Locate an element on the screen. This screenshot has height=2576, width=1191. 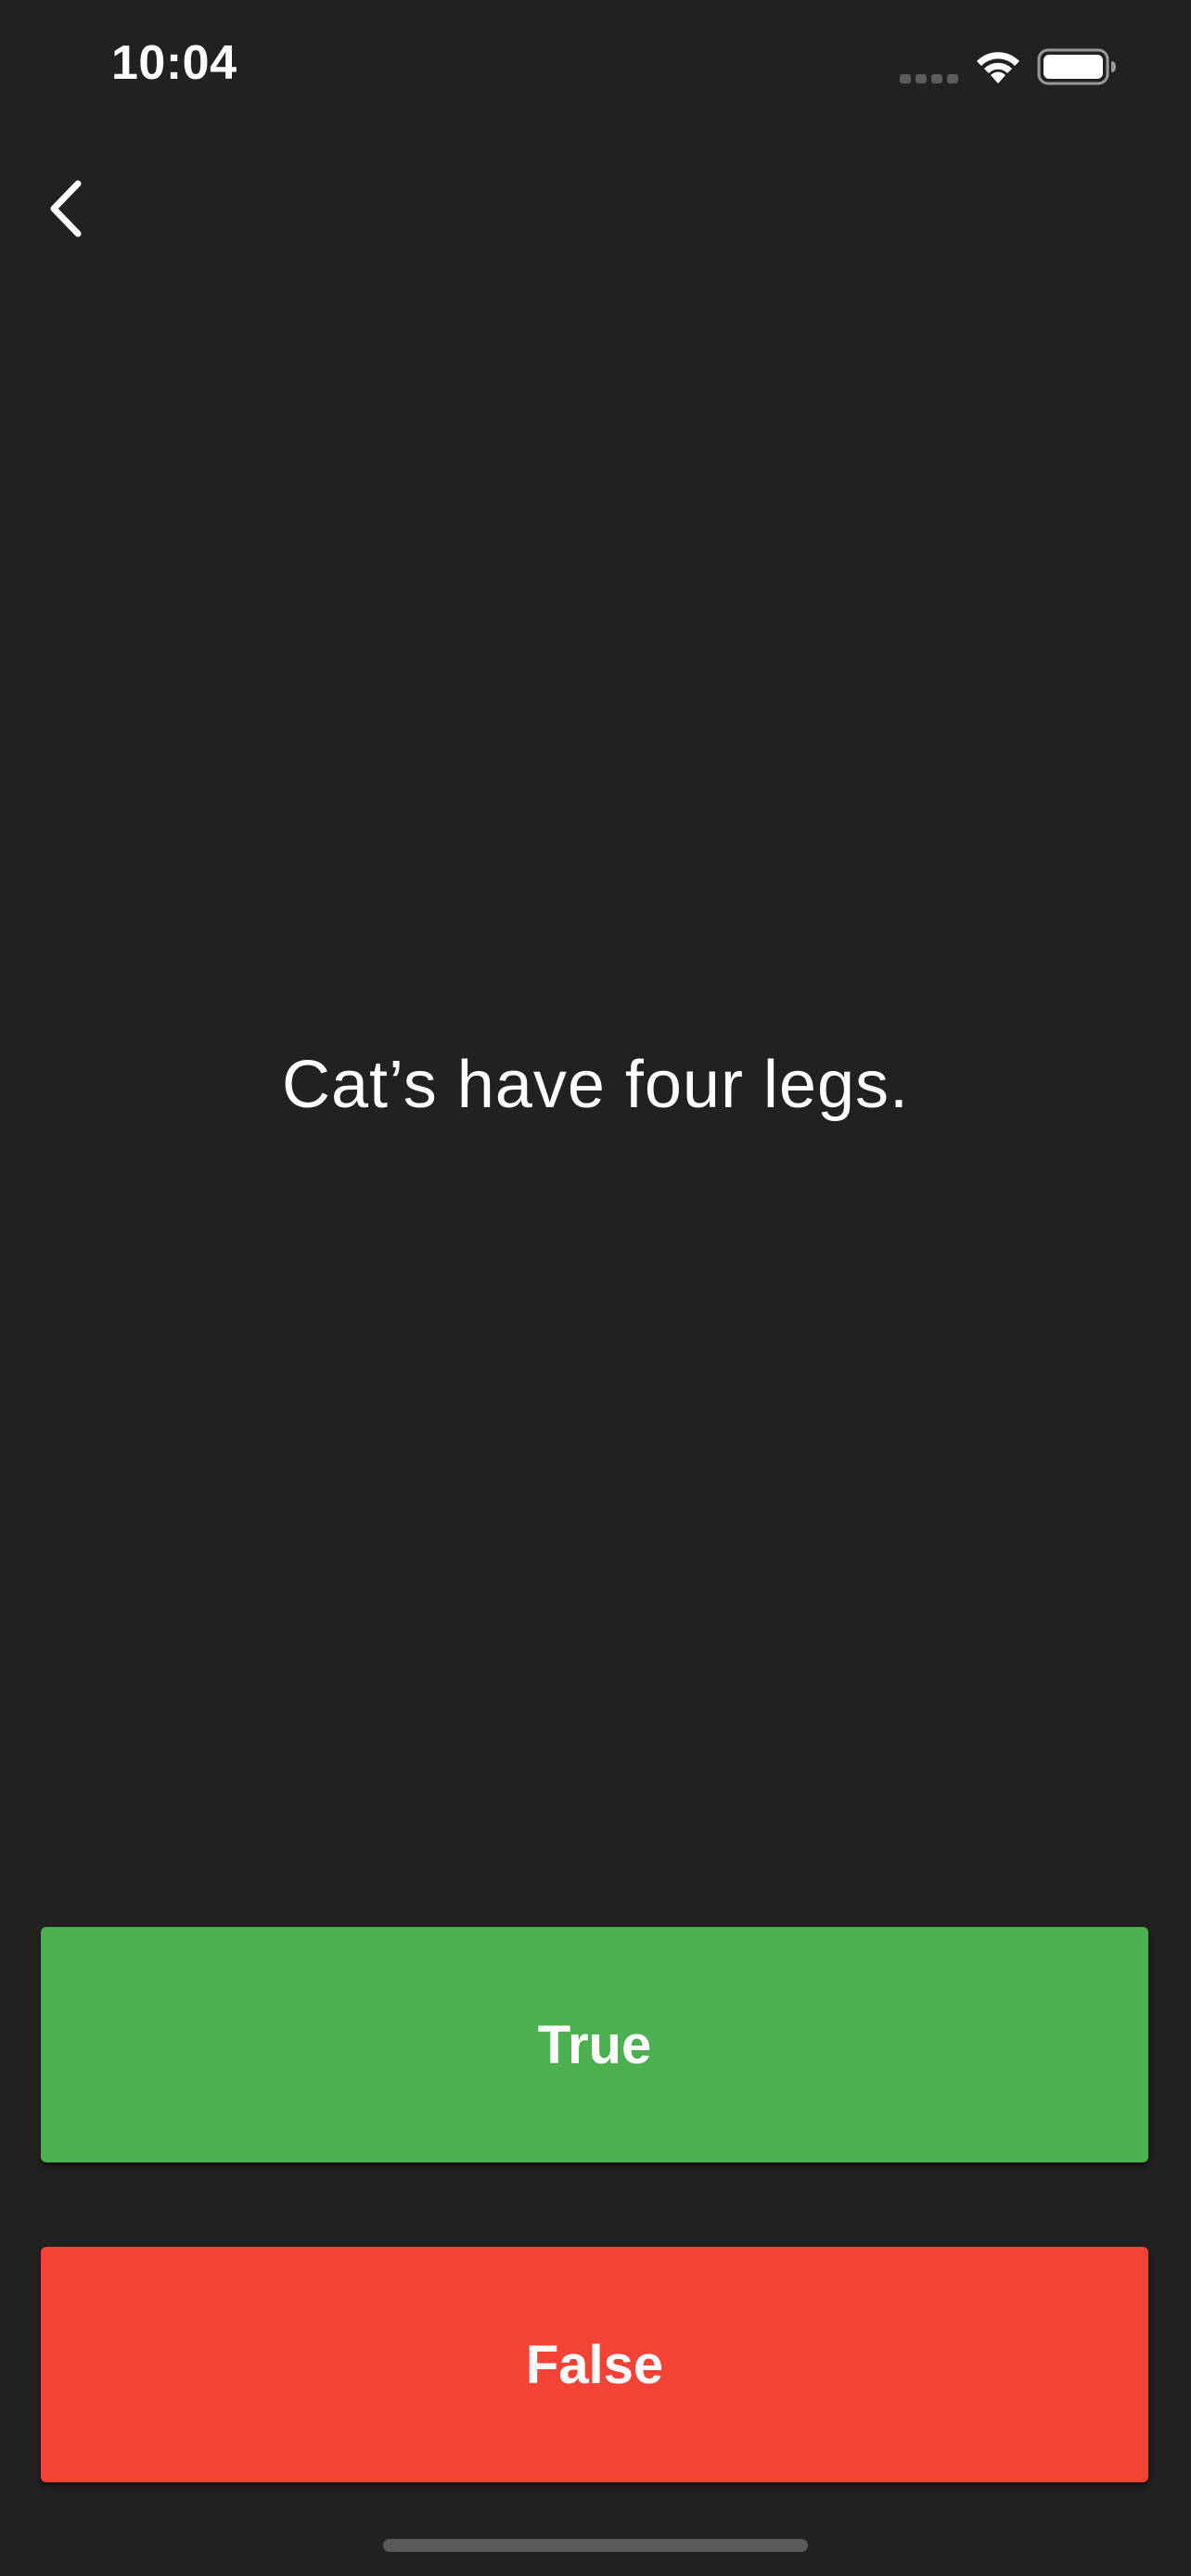
battery-full-icon is located at coordinates (1076, 66).